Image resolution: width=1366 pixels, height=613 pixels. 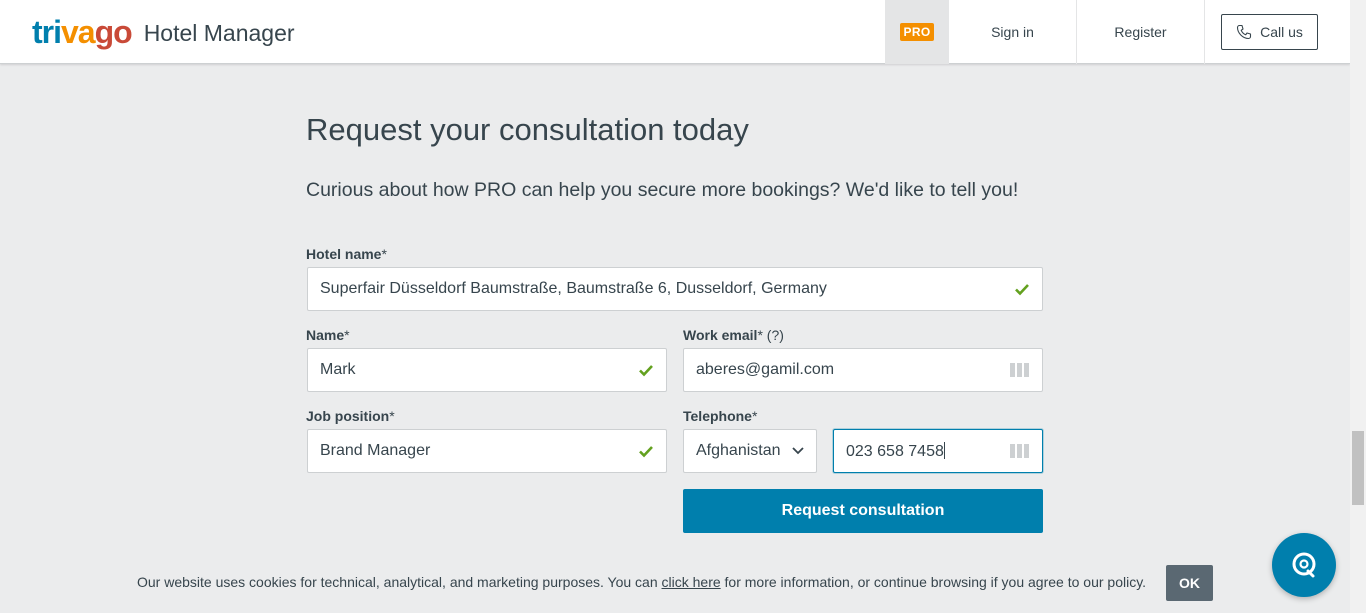 What do you see at coordinates (350, 416) in the screenshot?
I see `job-position-label: Job position*` at bounding box center [350, 416].